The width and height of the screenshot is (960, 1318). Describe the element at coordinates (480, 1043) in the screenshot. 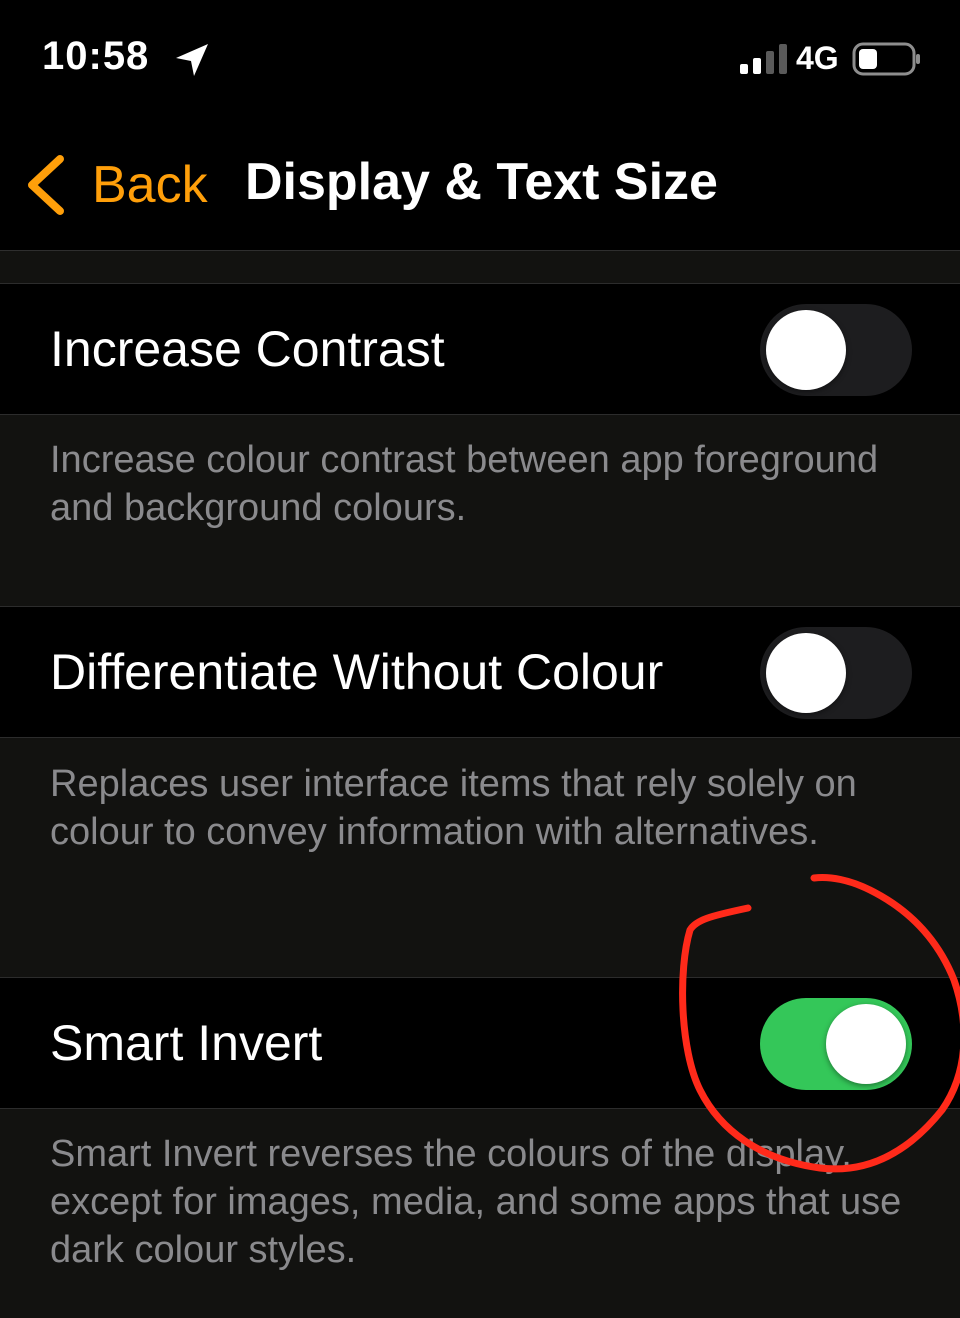

I see `setting-row-smart-invert: Smart Invert` at that location.